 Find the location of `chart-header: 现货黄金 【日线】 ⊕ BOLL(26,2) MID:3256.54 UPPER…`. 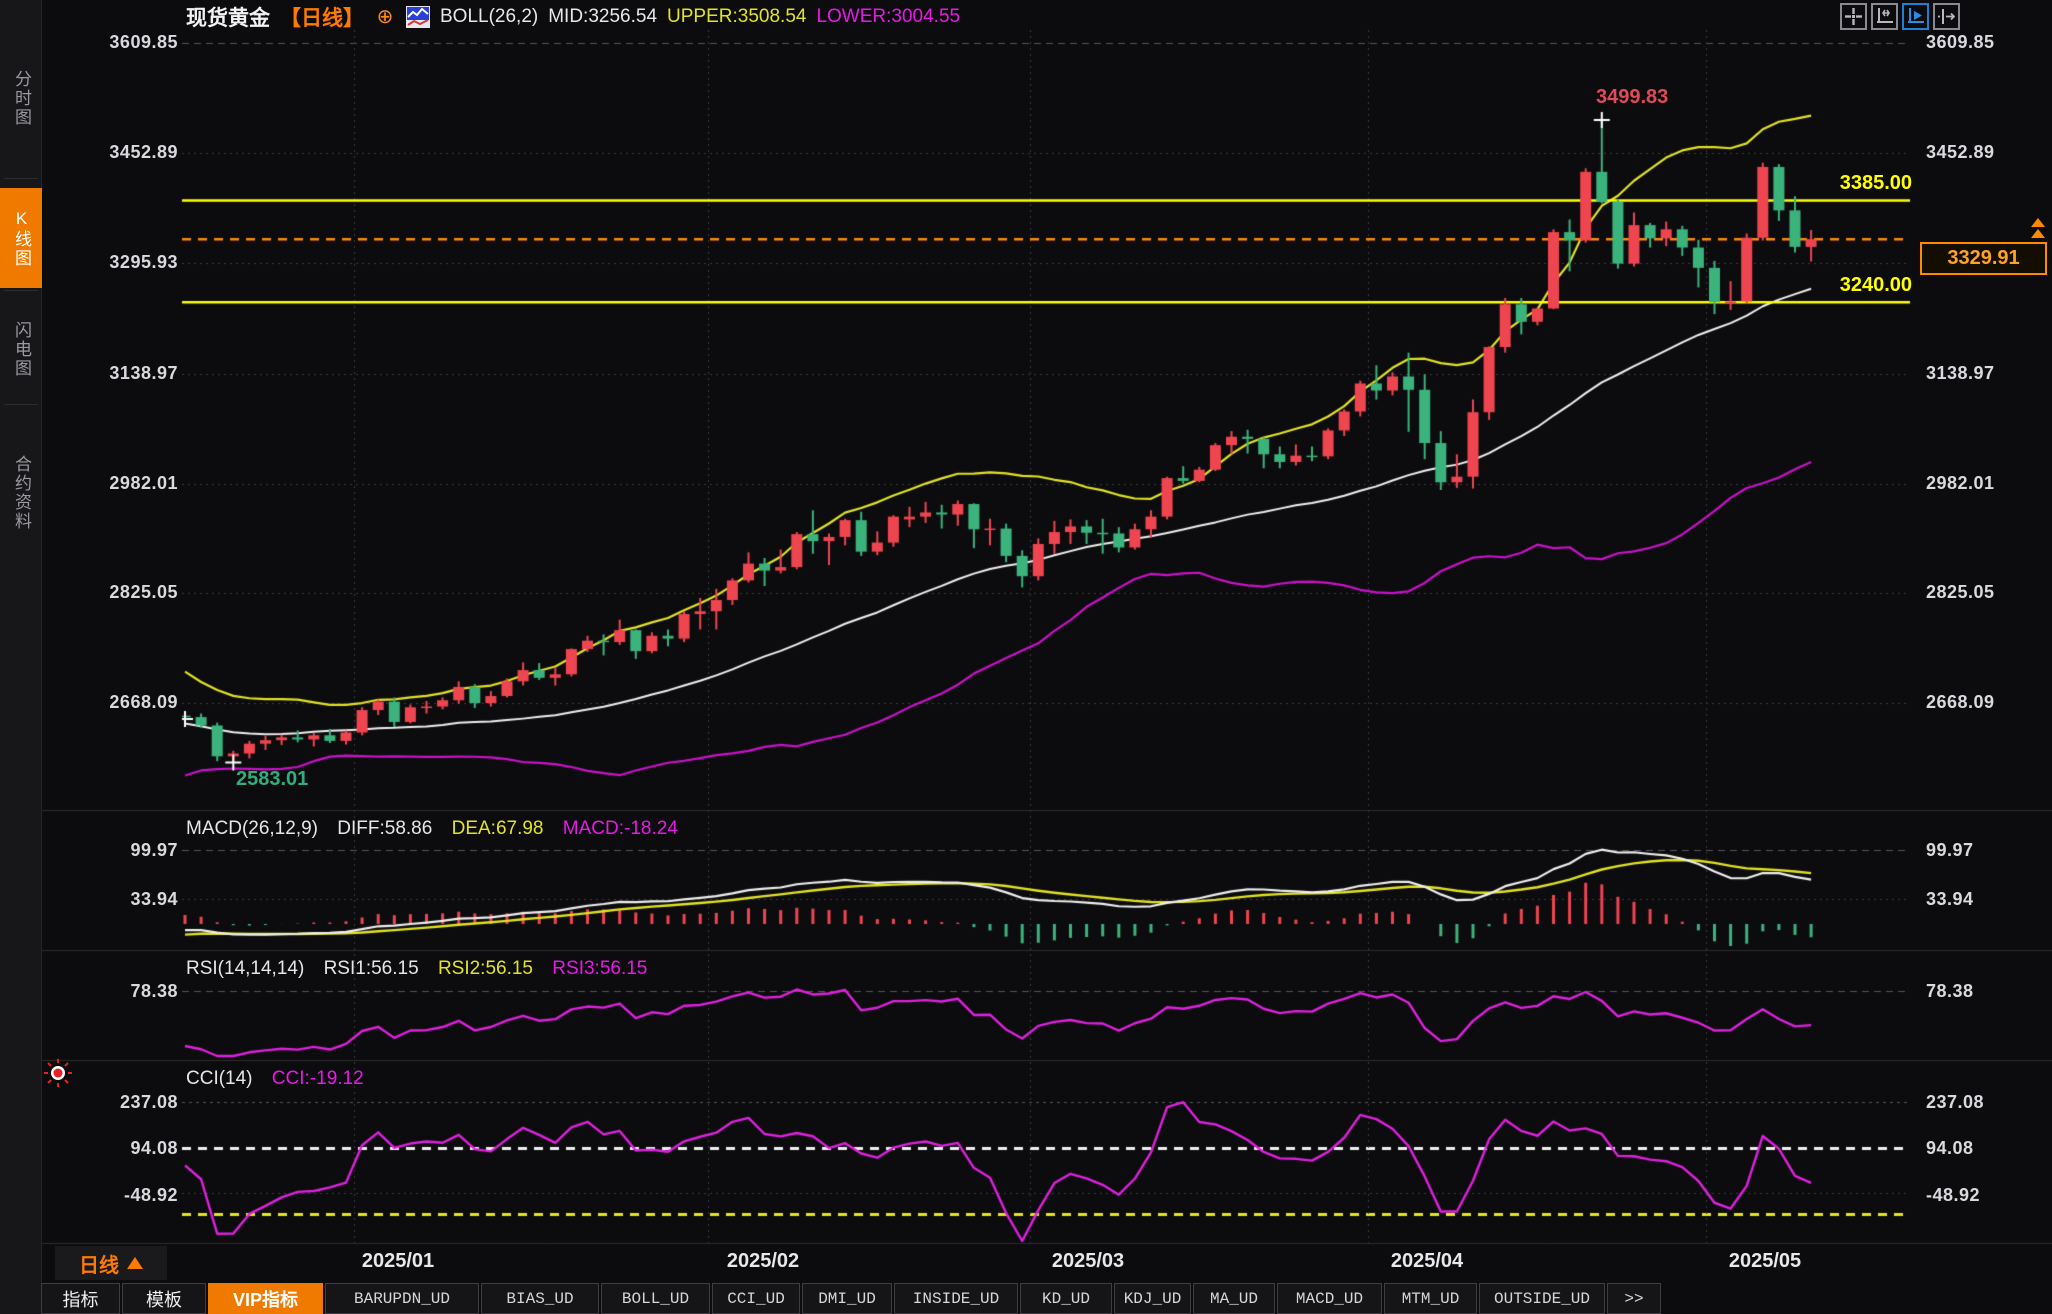

chart-header: 现货黄金 【日线】 ⊕ BOLL(26,2) MID:3256.54 UPPER… is located at coordinates (573, 17).